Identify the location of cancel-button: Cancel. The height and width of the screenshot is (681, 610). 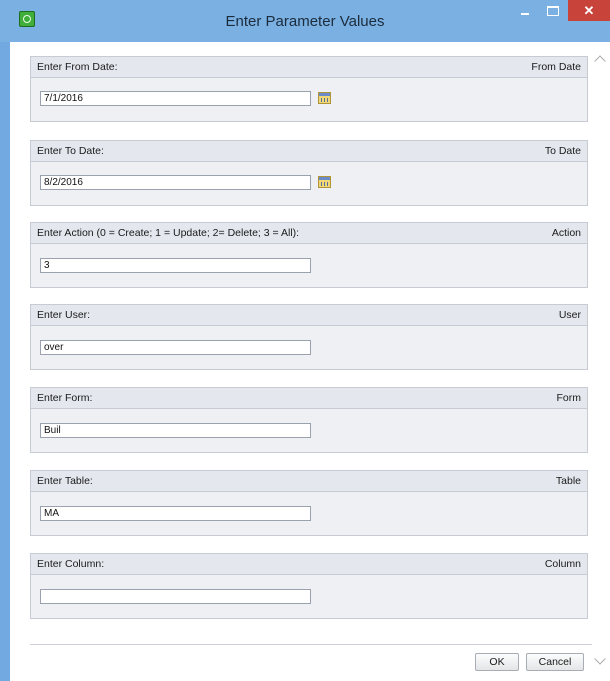
(555, 662).